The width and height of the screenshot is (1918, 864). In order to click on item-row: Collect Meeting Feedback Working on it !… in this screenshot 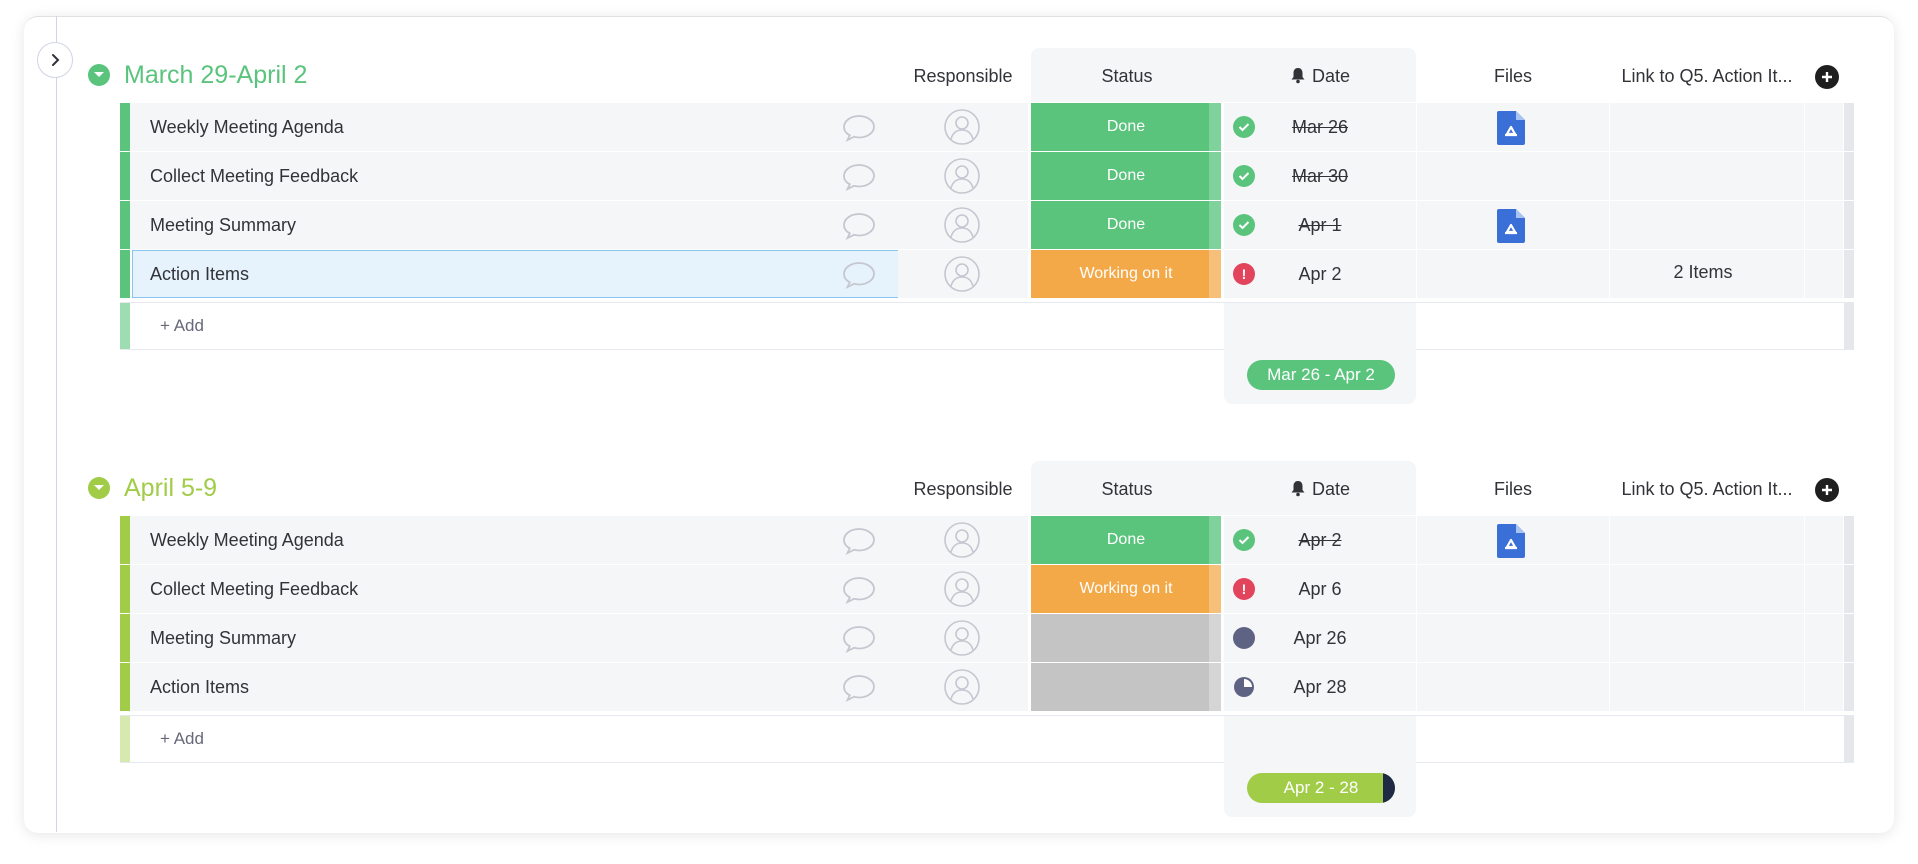, I will do `click(987, 589)`.